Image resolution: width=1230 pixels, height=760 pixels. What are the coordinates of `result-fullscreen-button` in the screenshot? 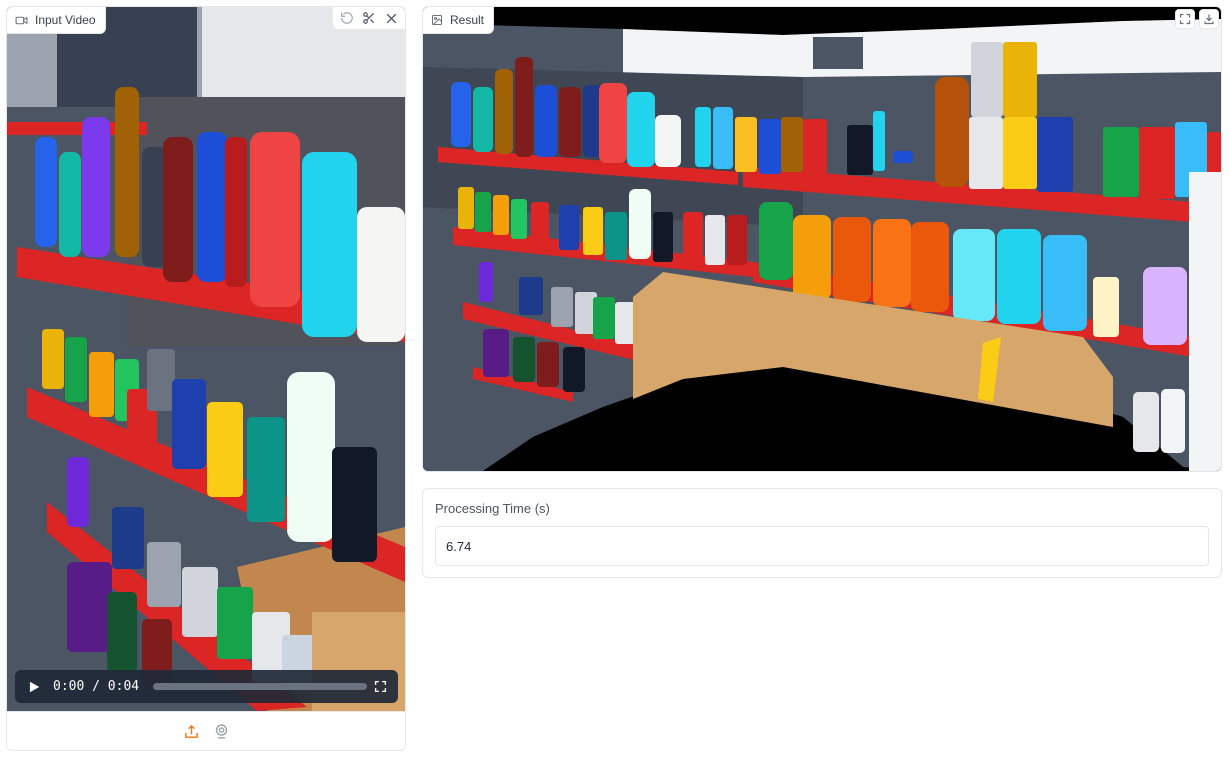 It's located at (1185, 19).